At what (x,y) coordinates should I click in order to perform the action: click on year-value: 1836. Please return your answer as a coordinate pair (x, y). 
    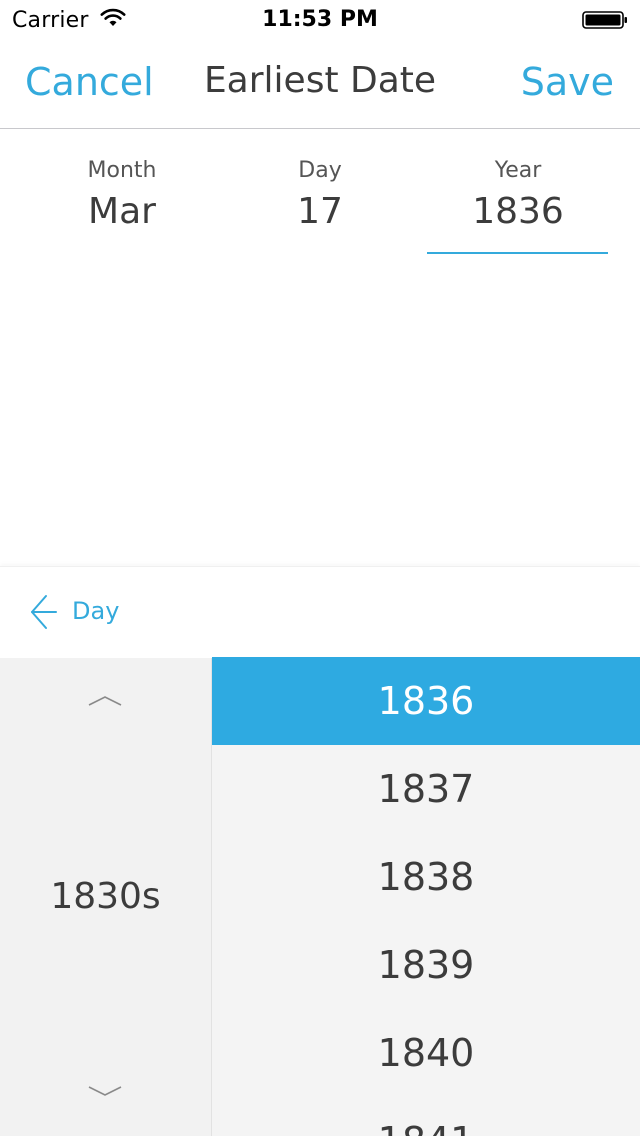
    Looking at the image, I should click on (518, 211).